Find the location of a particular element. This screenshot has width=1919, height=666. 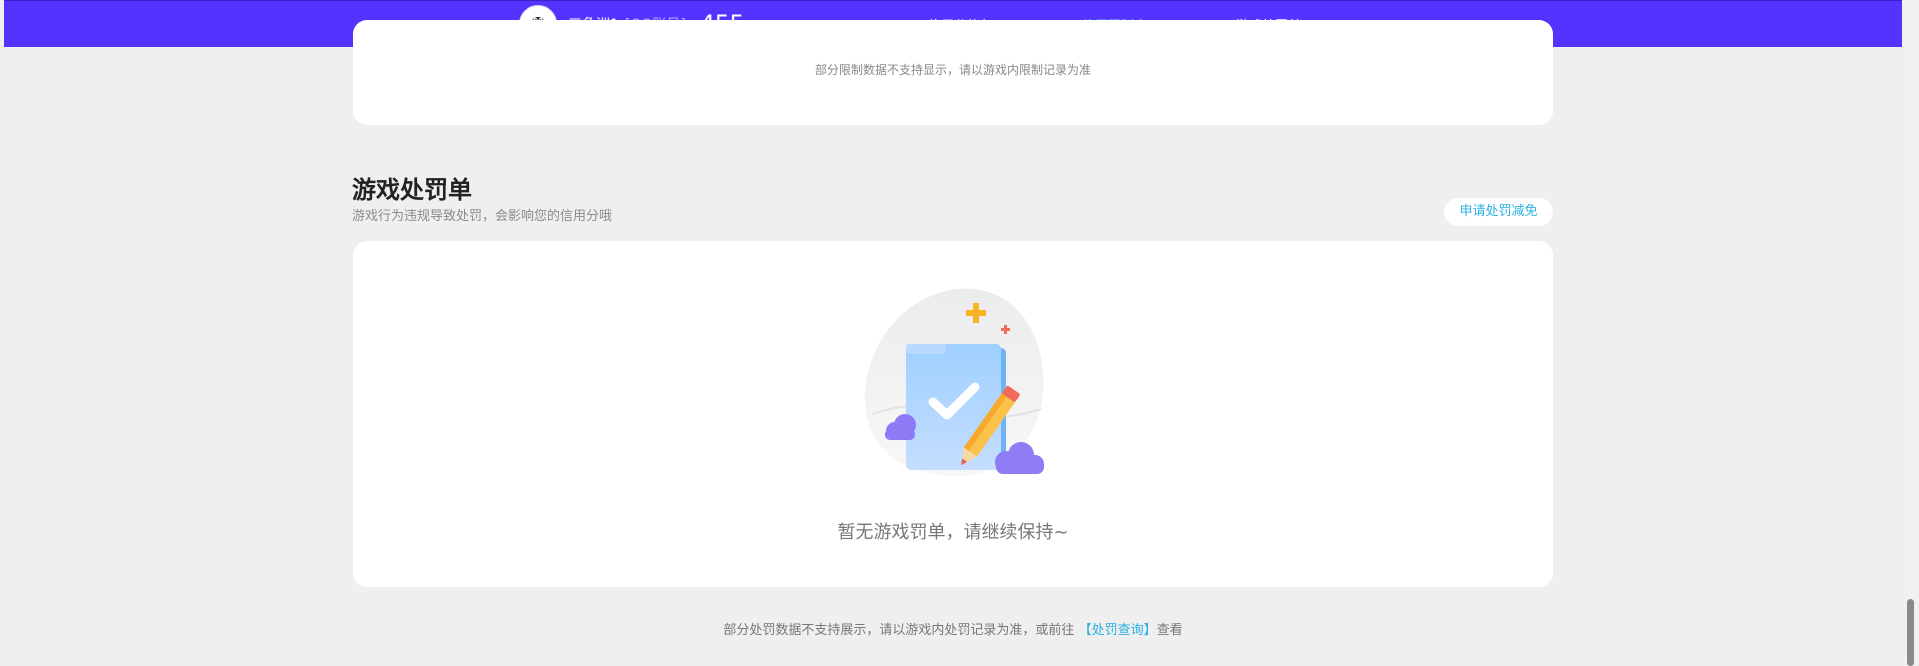

empty-state-text: 暂无游戏罚单，请继续保持~ is located at coordinates (953, 532).